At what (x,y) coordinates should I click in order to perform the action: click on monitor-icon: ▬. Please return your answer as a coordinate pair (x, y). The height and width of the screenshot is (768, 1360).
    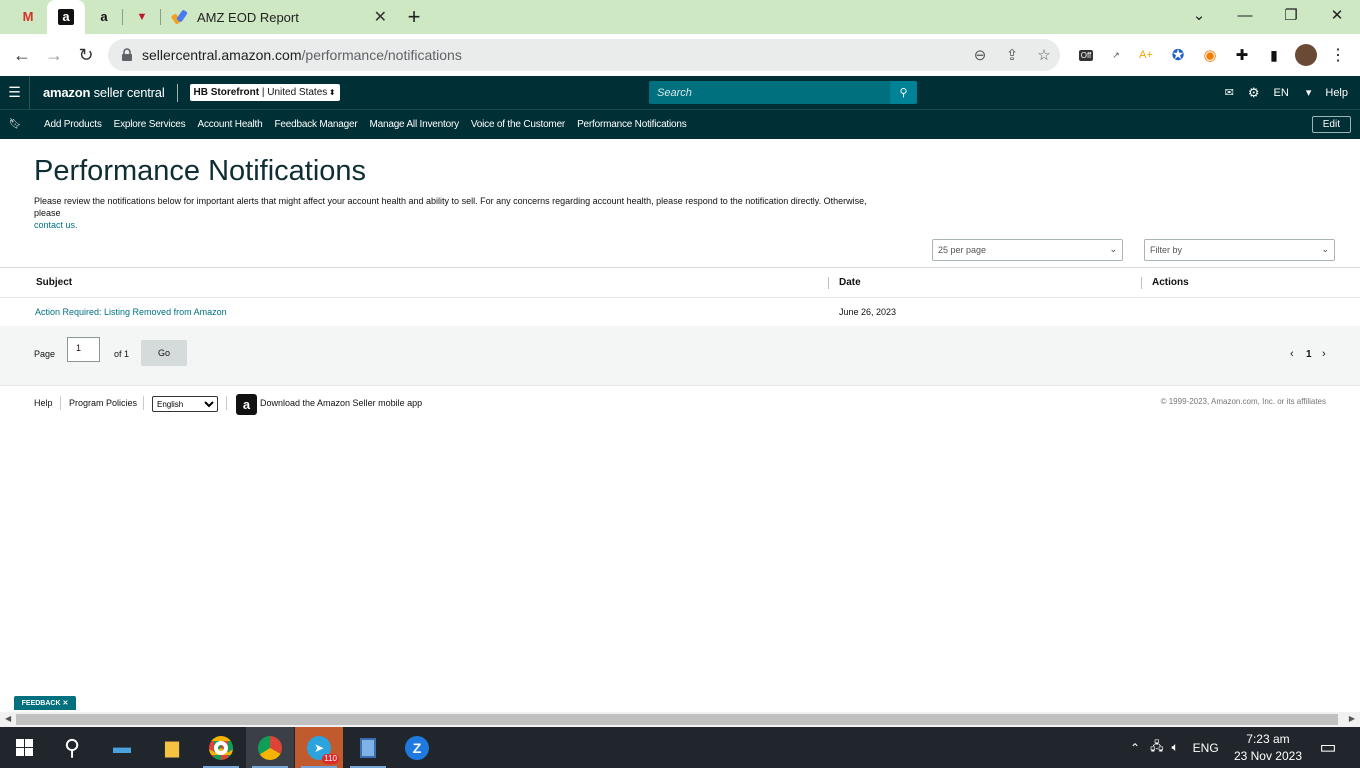
    Looking at the image, I should click on (122, 747).